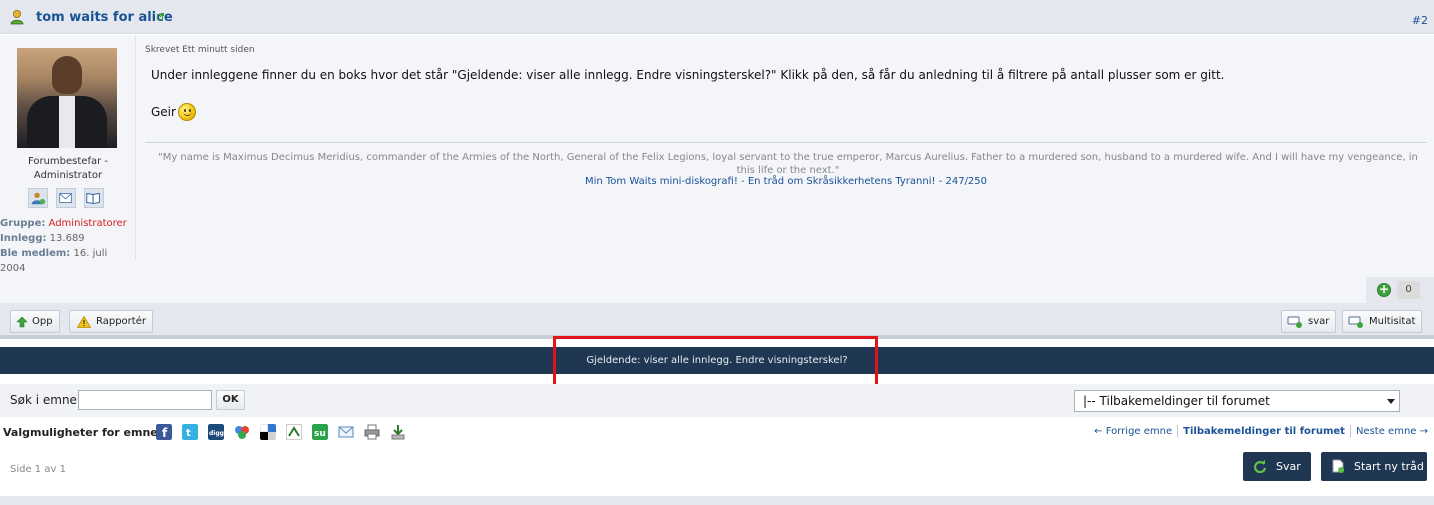 This screenshot has height=505, width=1434. I want to click on arrow-up-icon, so click(22, 322).